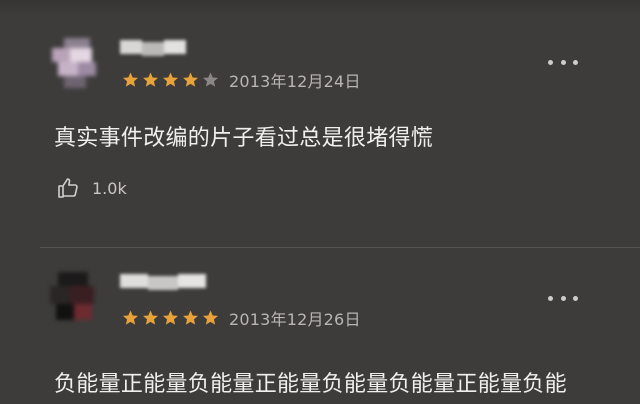  I want to click on review-content: 真实事件改编的片子看过总是很堵得慌, so click(244, 138).